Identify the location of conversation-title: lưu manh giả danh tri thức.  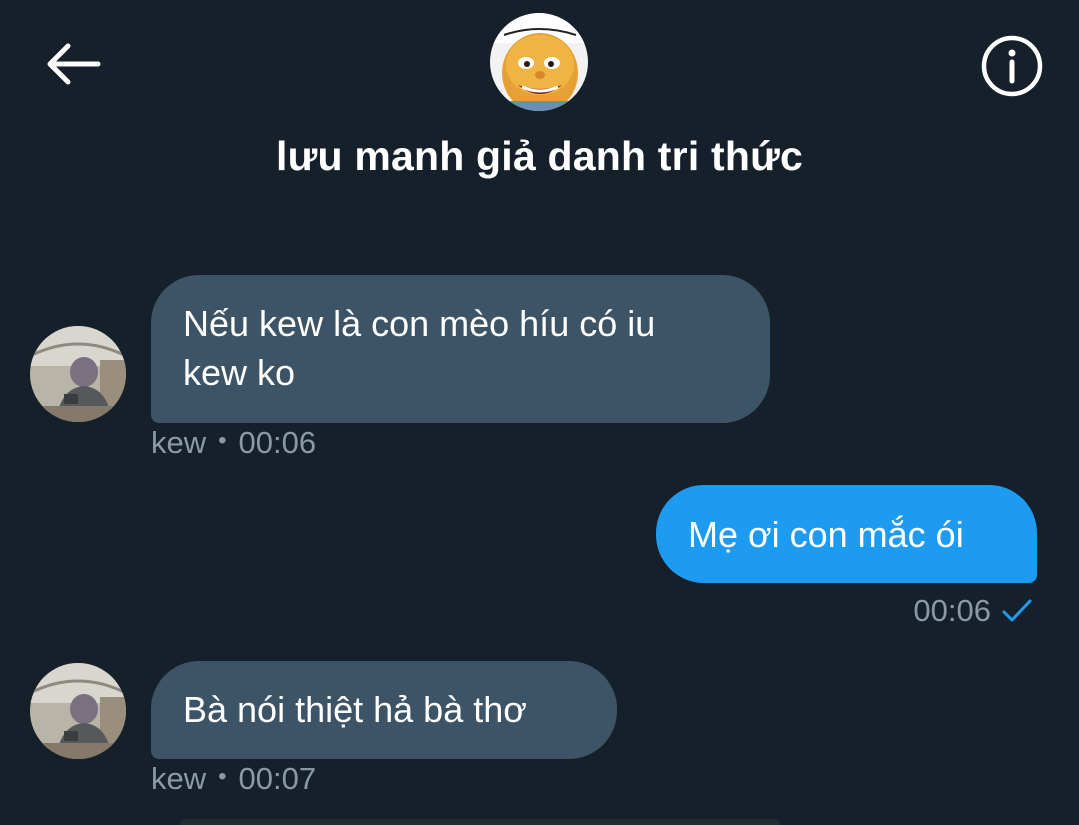
(539, 156).